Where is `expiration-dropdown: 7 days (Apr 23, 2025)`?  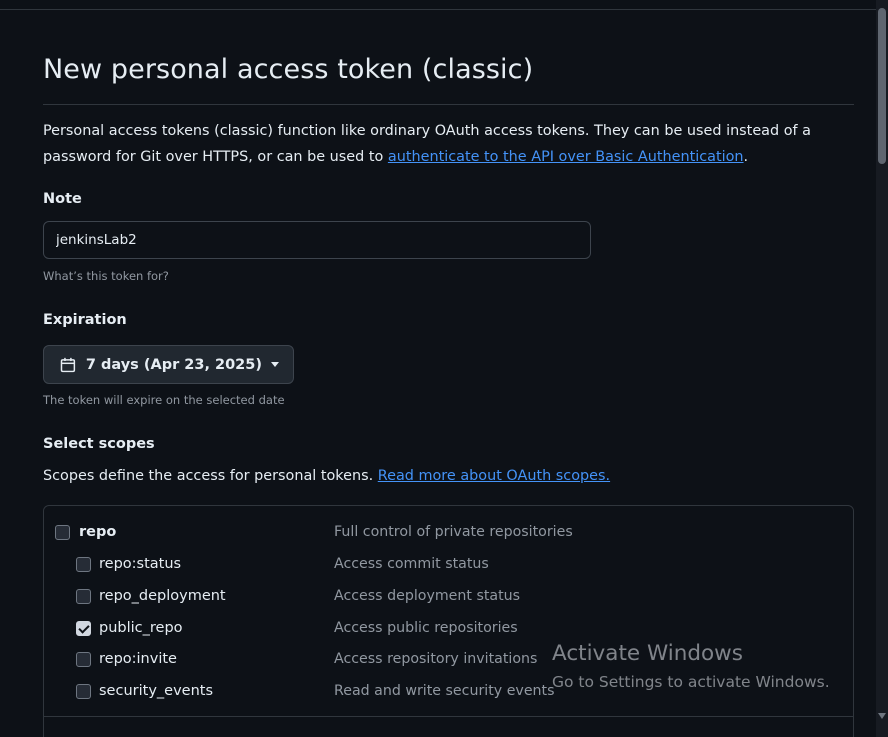
expiration-dropdown: 7 days (Apr 23, 2025) is located at coordinates (168, 364).